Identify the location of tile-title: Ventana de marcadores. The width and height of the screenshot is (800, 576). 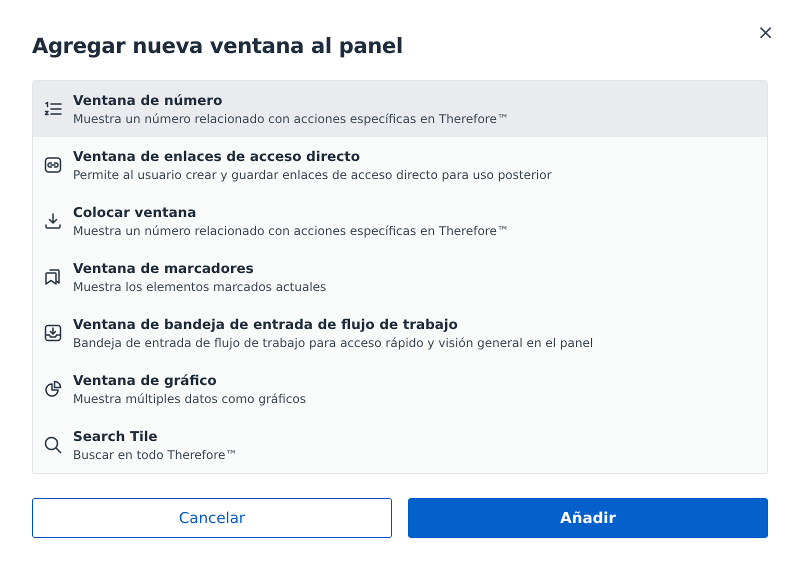
(164, 268).